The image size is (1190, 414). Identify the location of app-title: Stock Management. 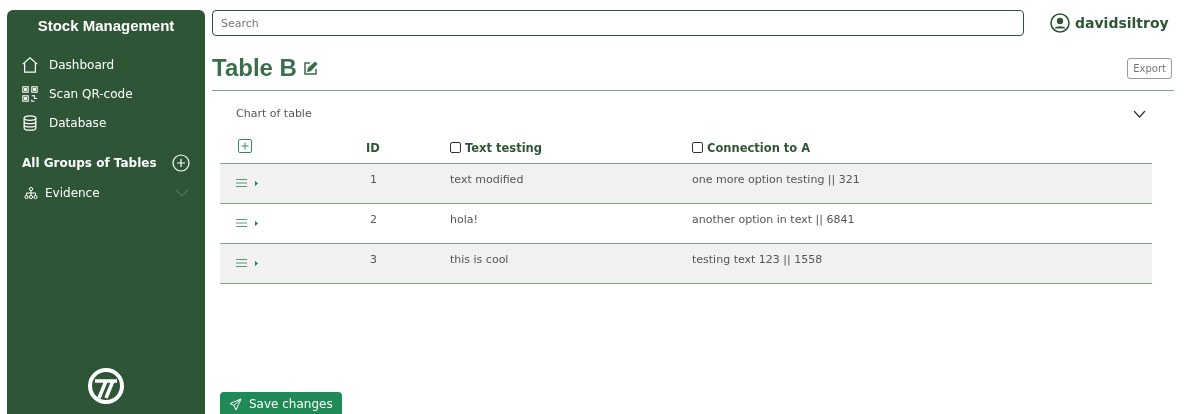
(106, 25).